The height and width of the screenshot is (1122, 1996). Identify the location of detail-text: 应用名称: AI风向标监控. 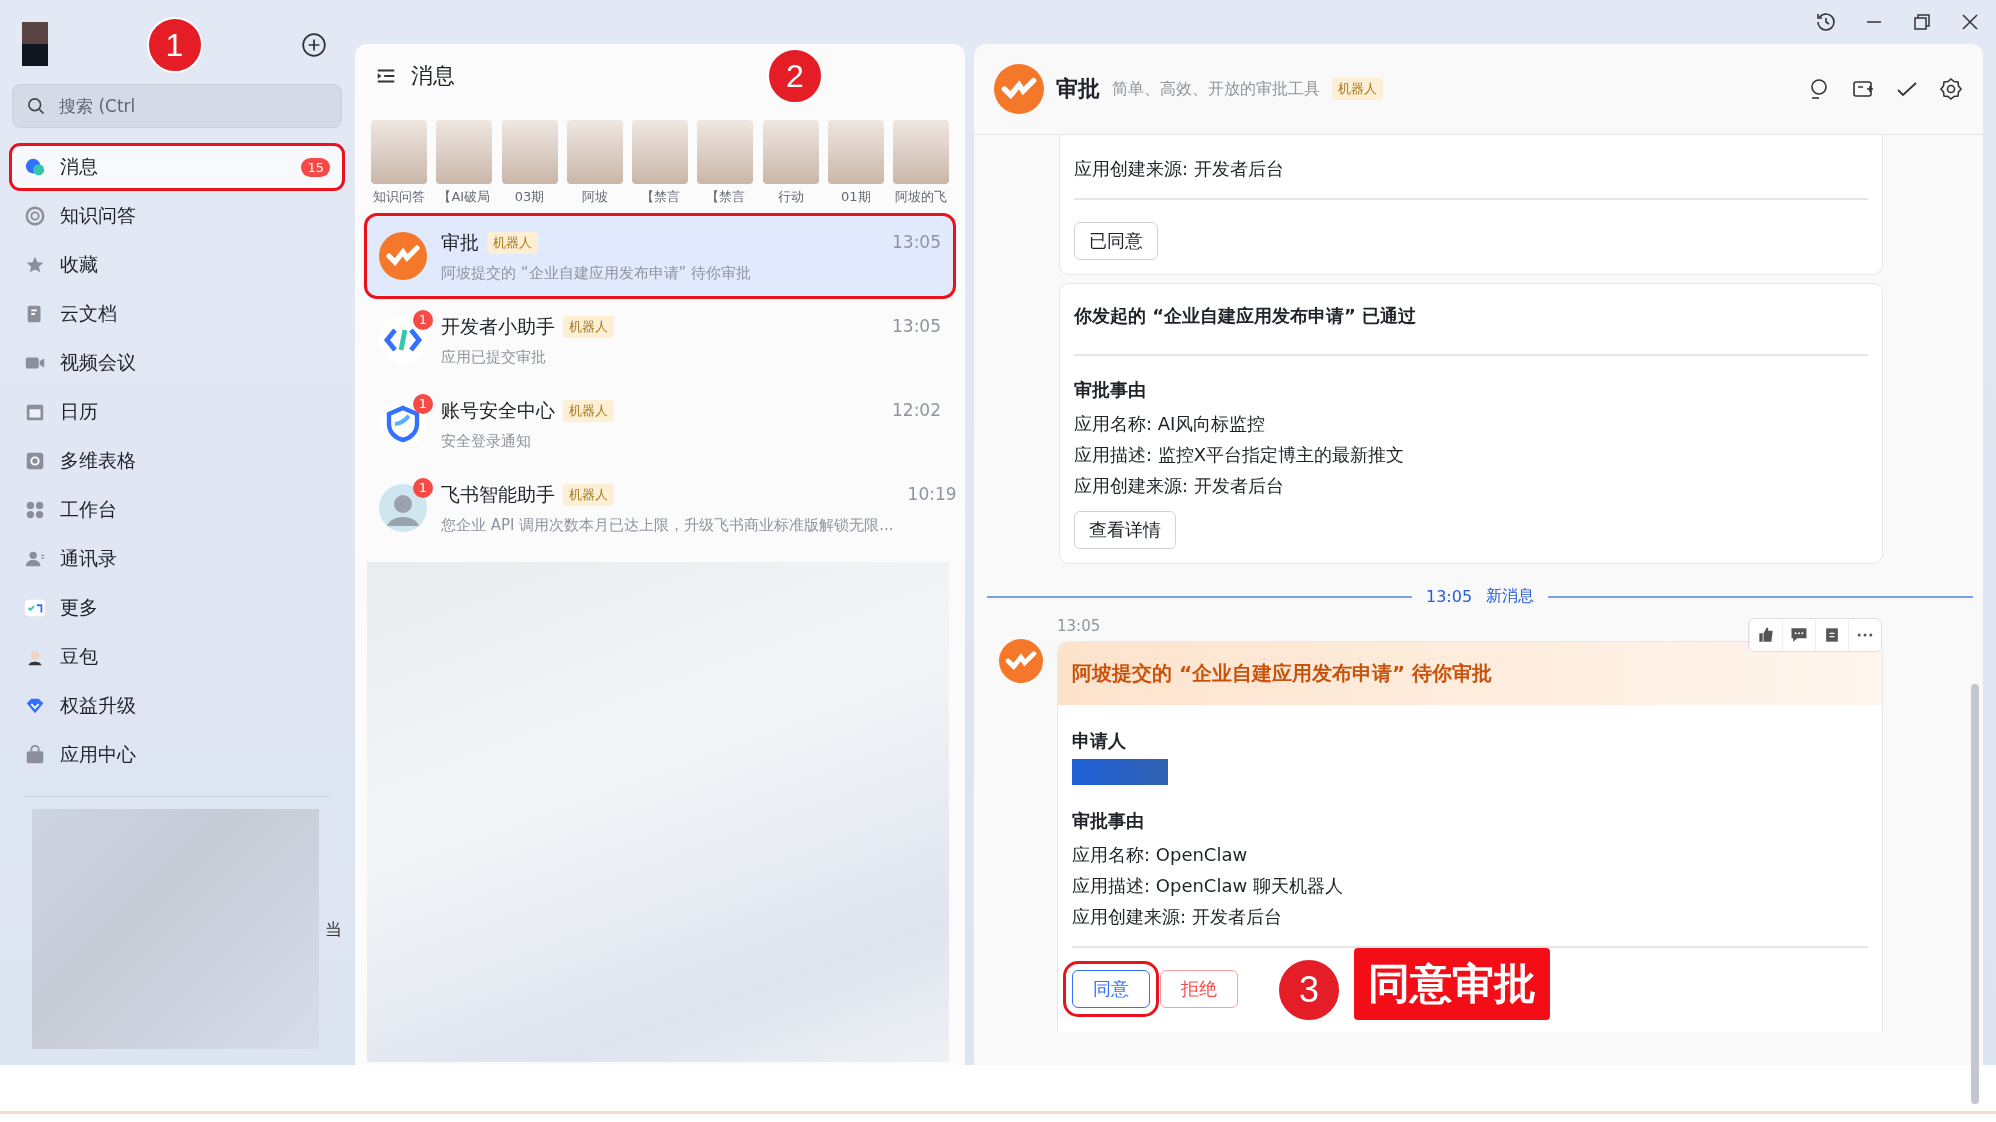
(1170, 424).